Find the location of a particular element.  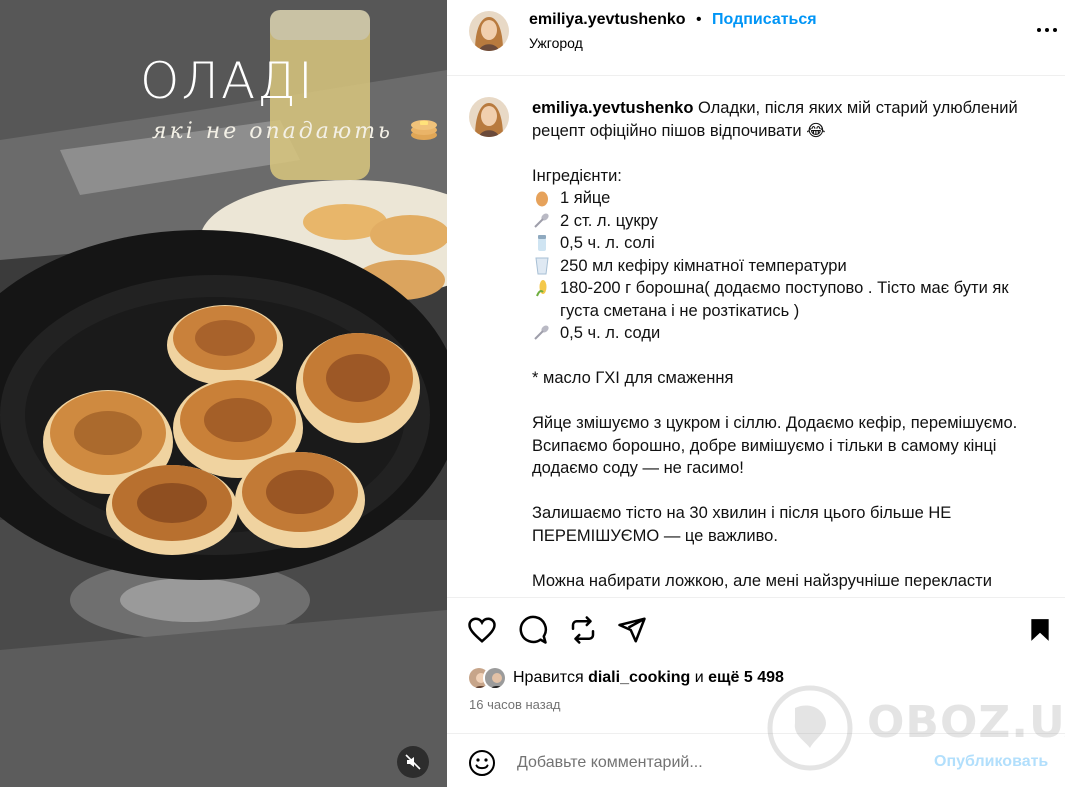

ingredient-item: 0,5 ч. л. соди is located at coordinates (789, 333).